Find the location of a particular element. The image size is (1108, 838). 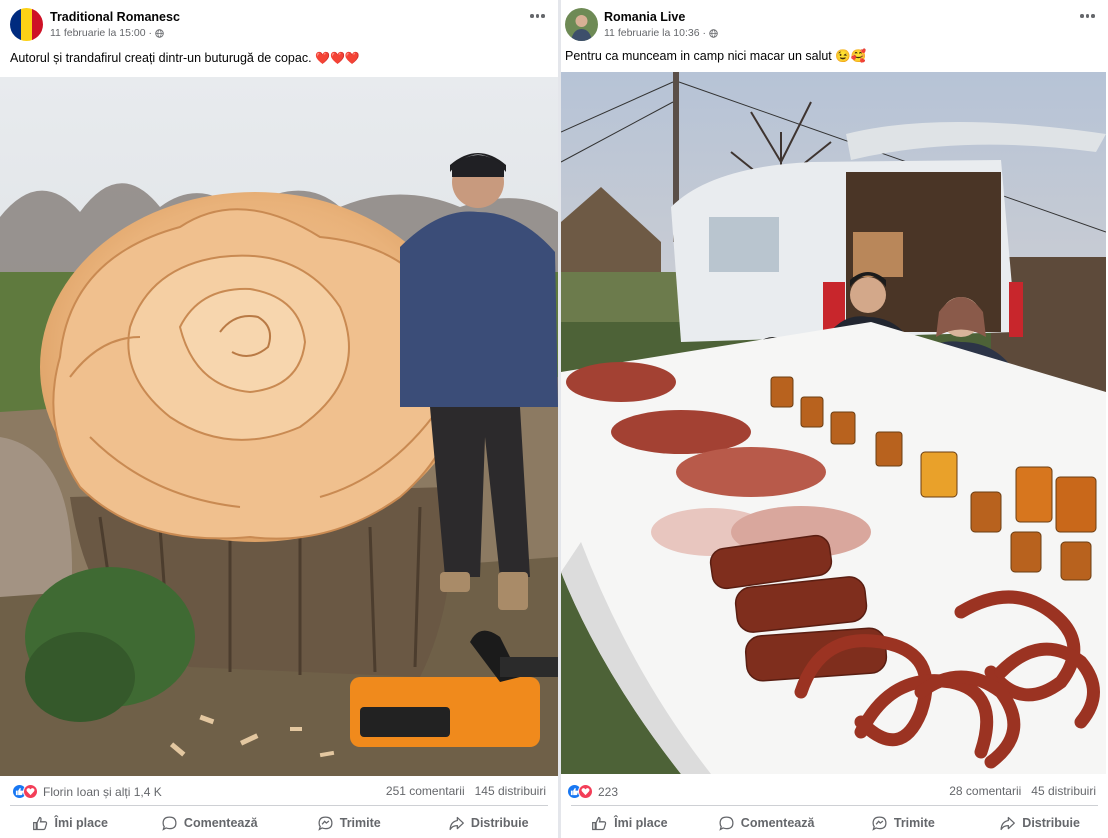

profile-photo-avatar is located at coordinates (581, 24).